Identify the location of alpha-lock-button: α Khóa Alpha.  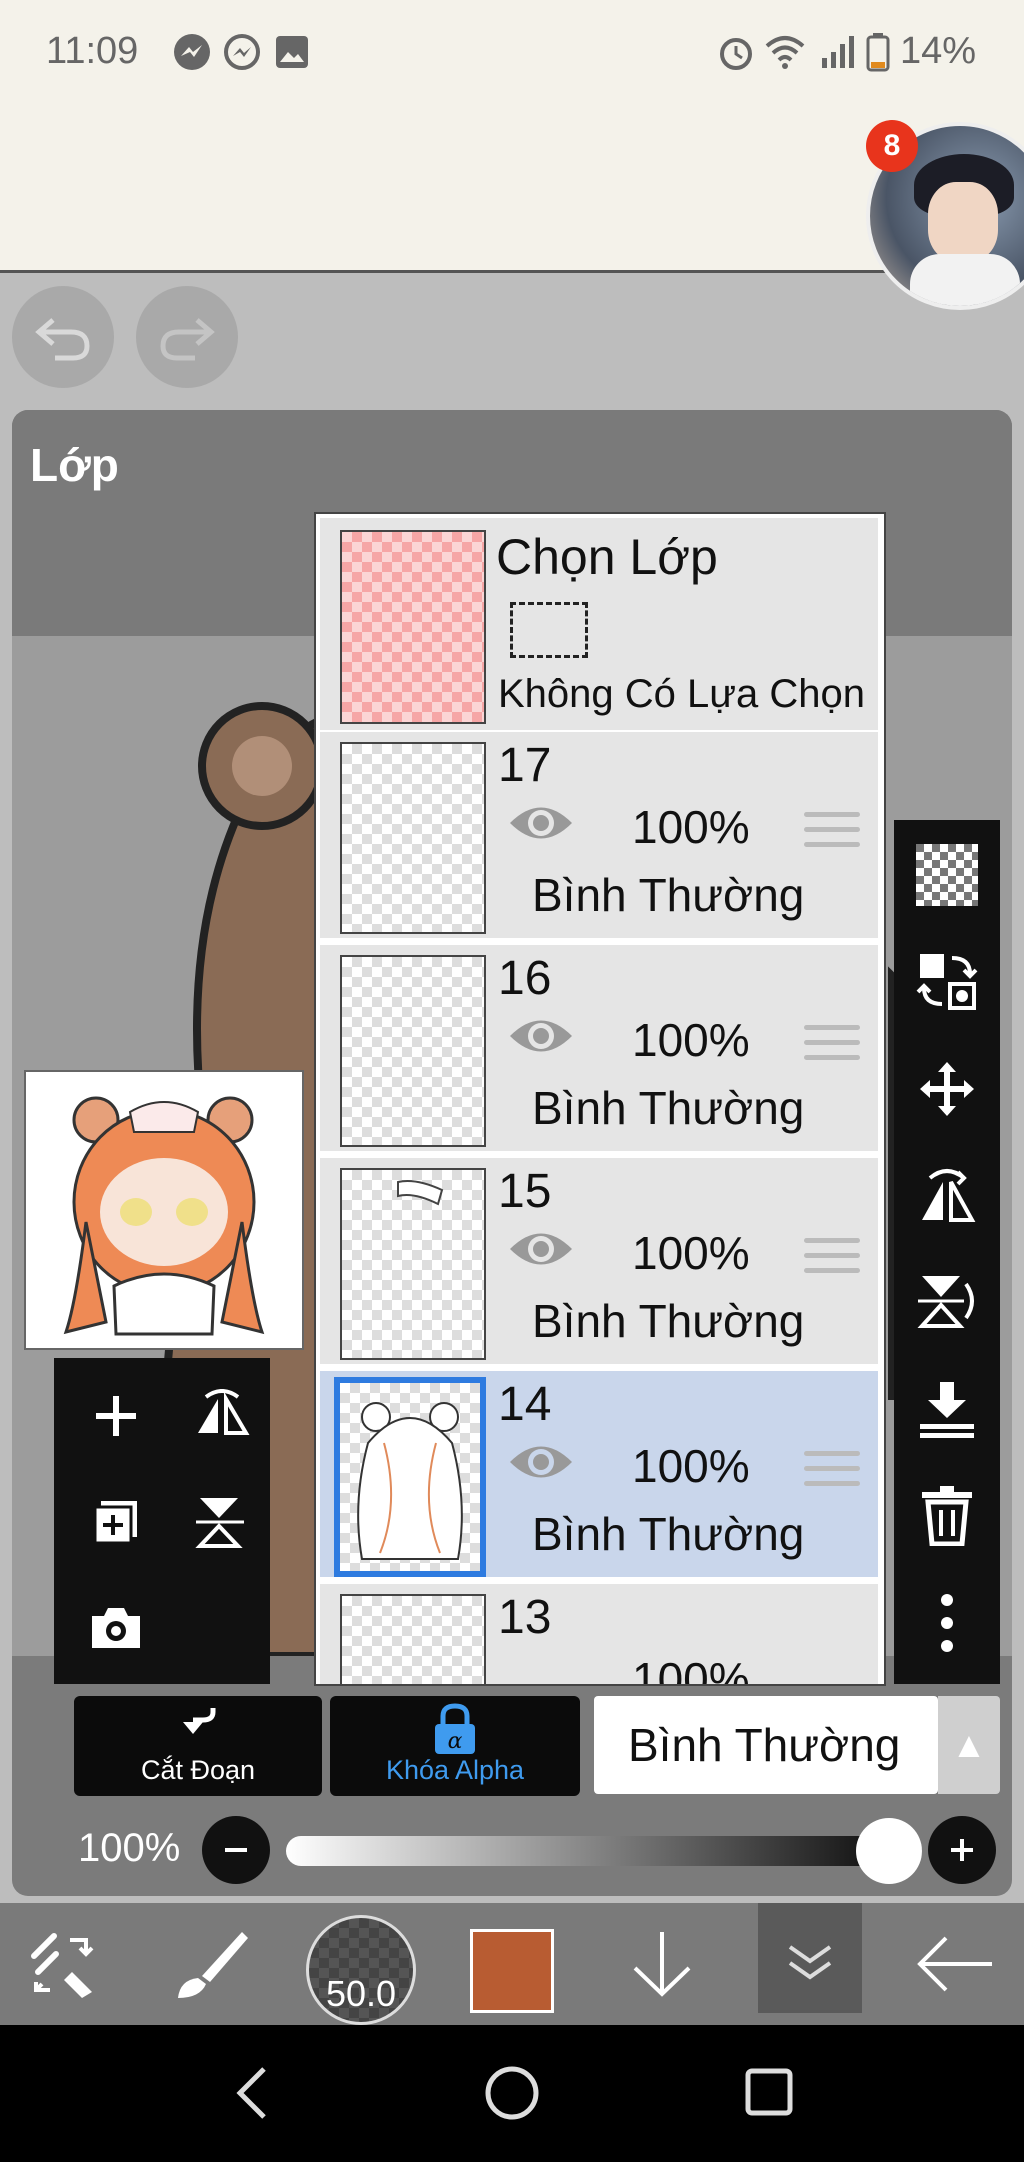
(455, 1746).